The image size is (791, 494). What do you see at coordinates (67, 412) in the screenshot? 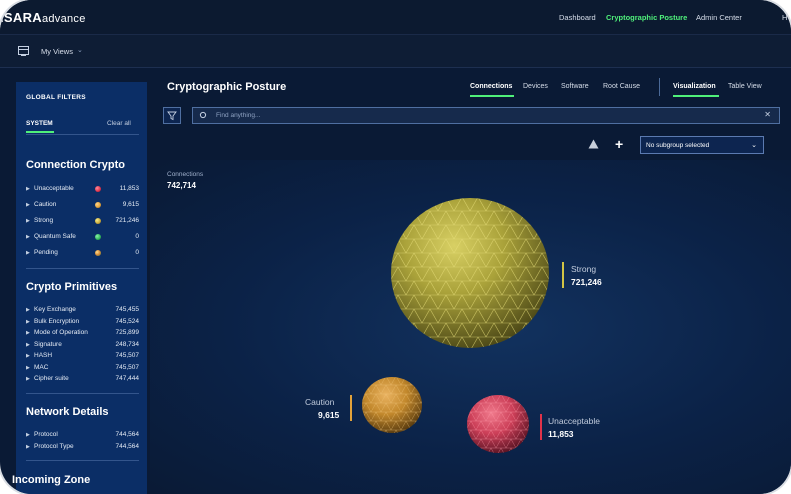
I see `network-details-title: Network Details` at bounding box center [67, 412].